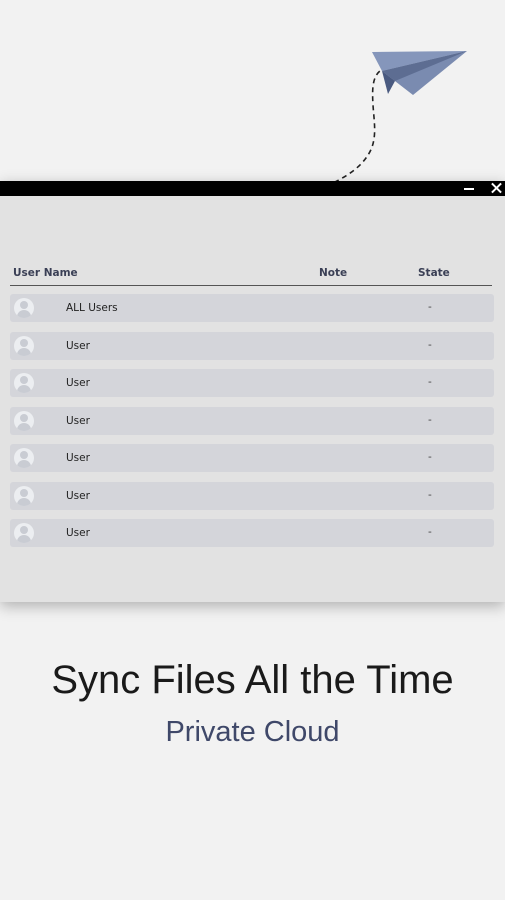 This screenshot has height=900, width=505. Describe the element at coordinates (92, 308) in the screenshot. I see `user-name: ALL Users` at that location.